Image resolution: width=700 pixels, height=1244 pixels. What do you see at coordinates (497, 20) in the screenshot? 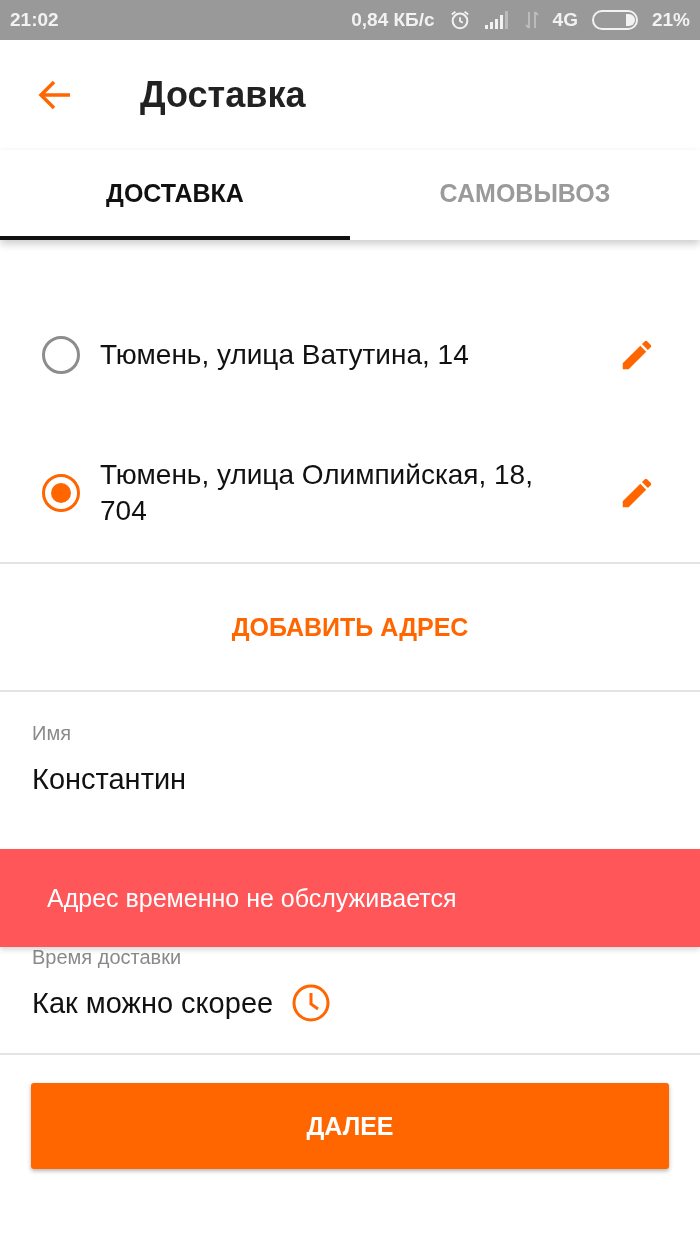
I see `signal-icon` at bounding box center [497, 20].